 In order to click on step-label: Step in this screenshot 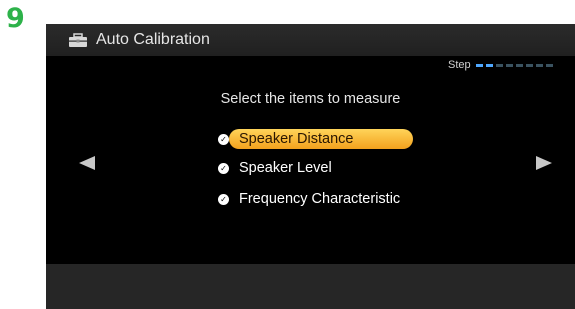, I will do `click(459, 65)`.